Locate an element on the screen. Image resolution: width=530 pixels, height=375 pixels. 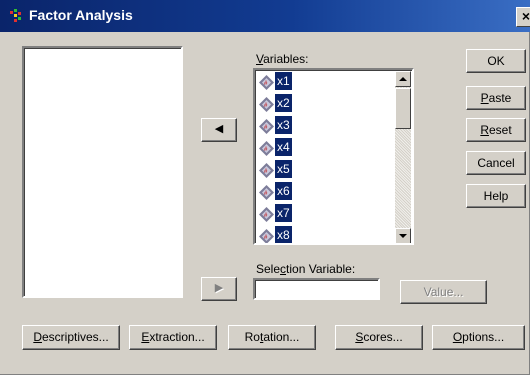
window-title: Factor Analysis is located at coordinates (81, 15).